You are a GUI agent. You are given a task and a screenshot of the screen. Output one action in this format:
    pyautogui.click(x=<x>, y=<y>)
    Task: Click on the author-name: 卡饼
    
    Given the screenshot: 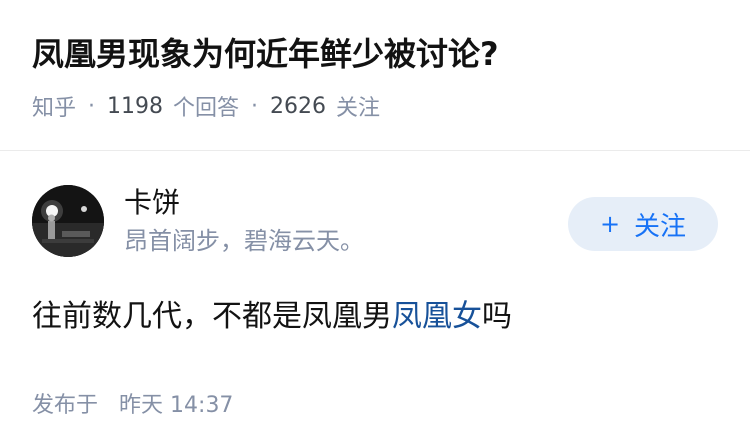 What is the action you would take?
    pyautogui.click(x=346, y=203)
    